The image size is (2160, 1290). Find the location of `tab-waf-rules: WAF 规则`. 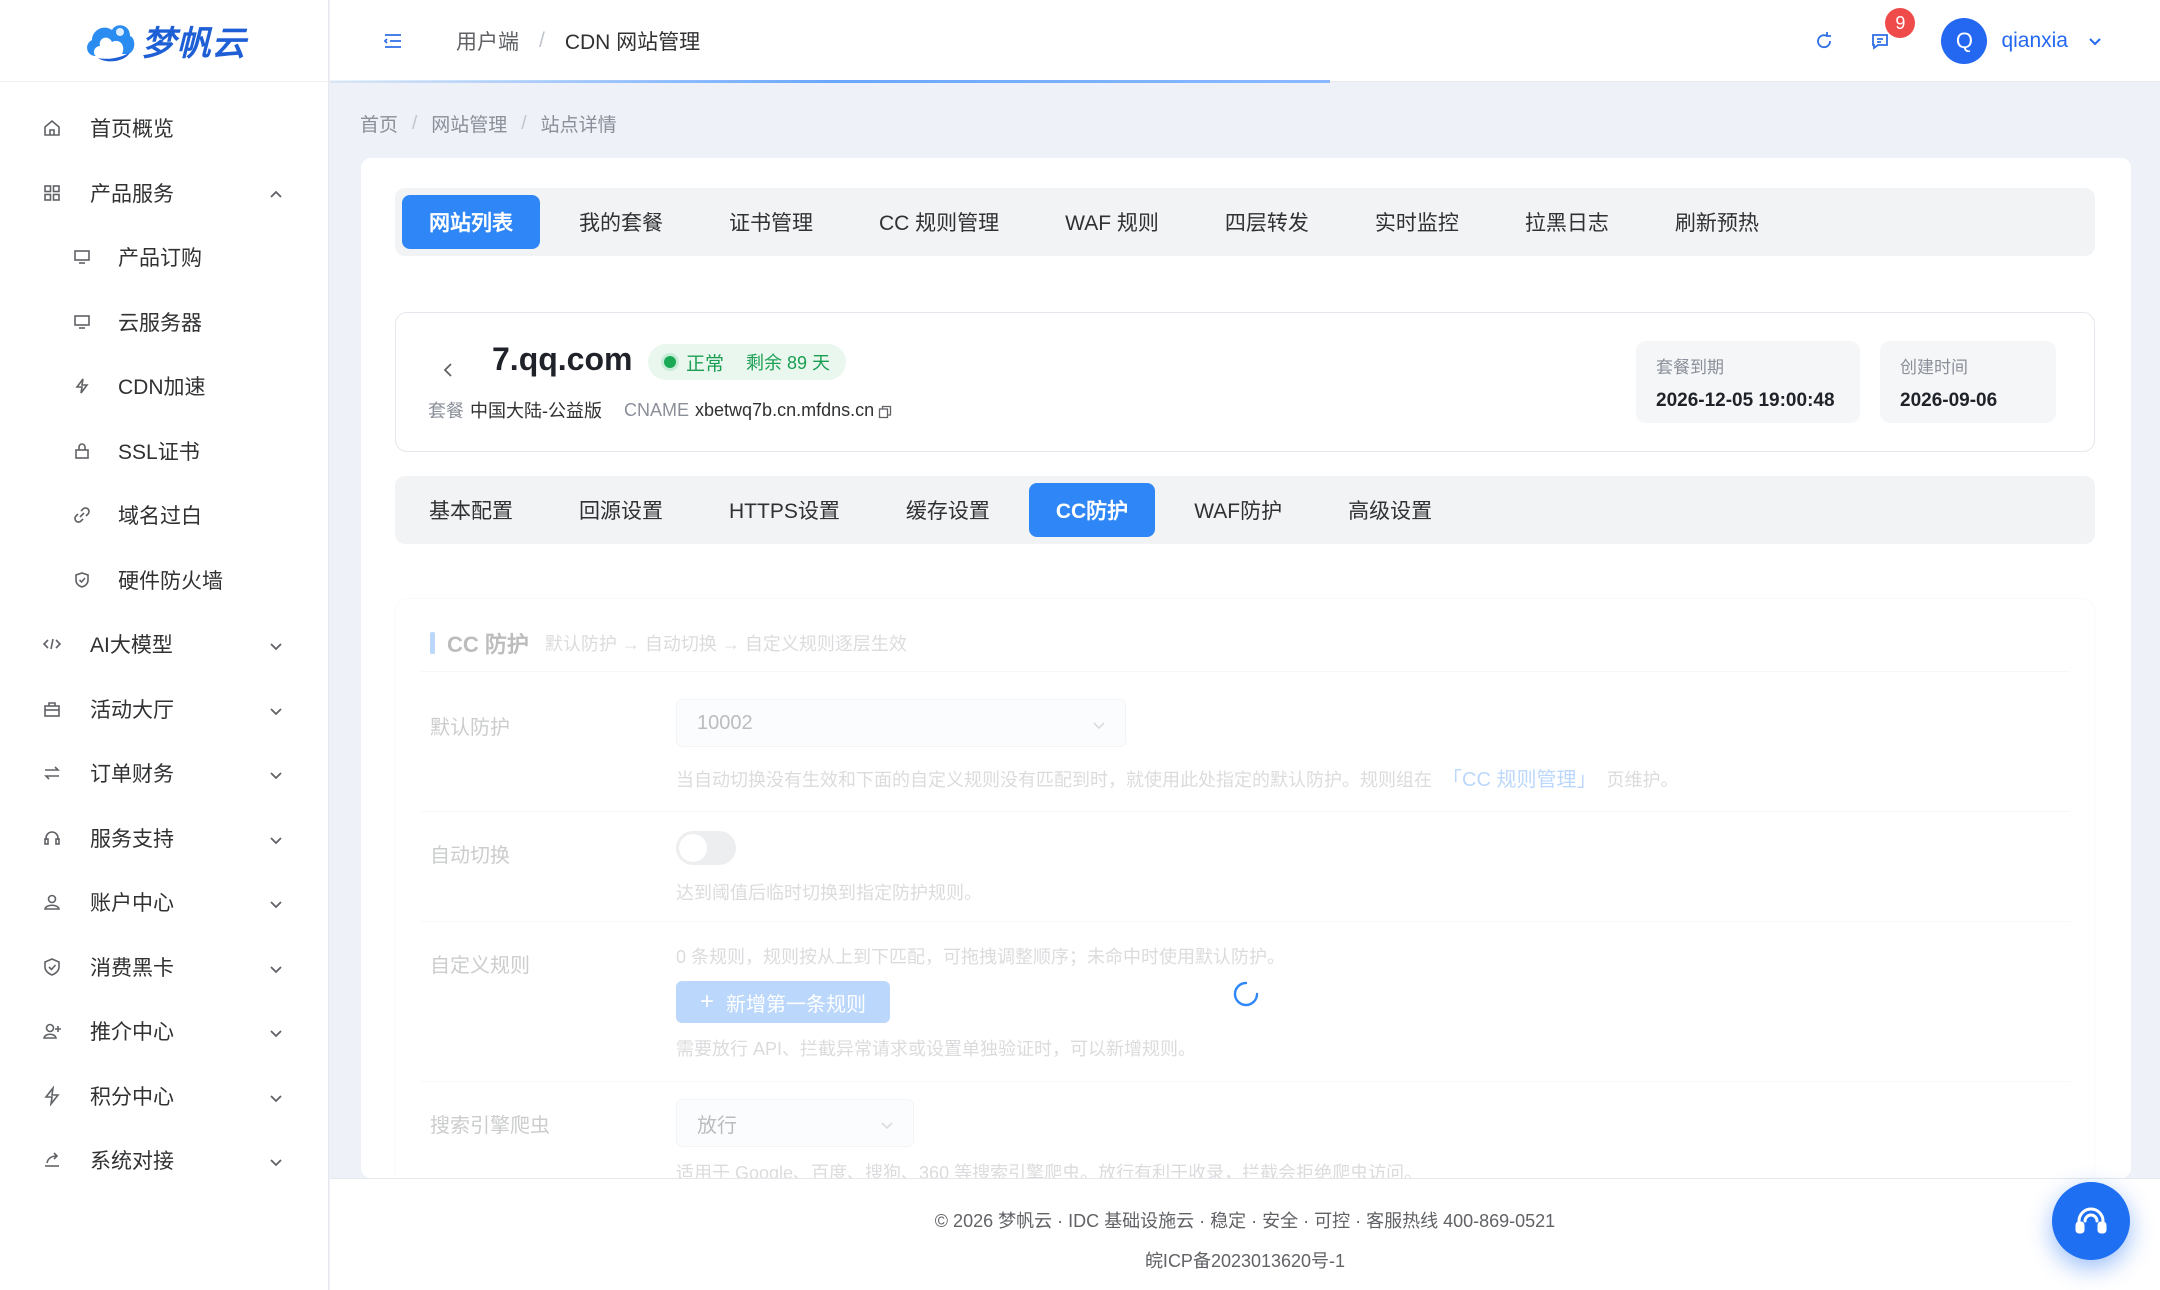

tab-waf-rules: WAF 规则 is located at coordinates (1112, 222).